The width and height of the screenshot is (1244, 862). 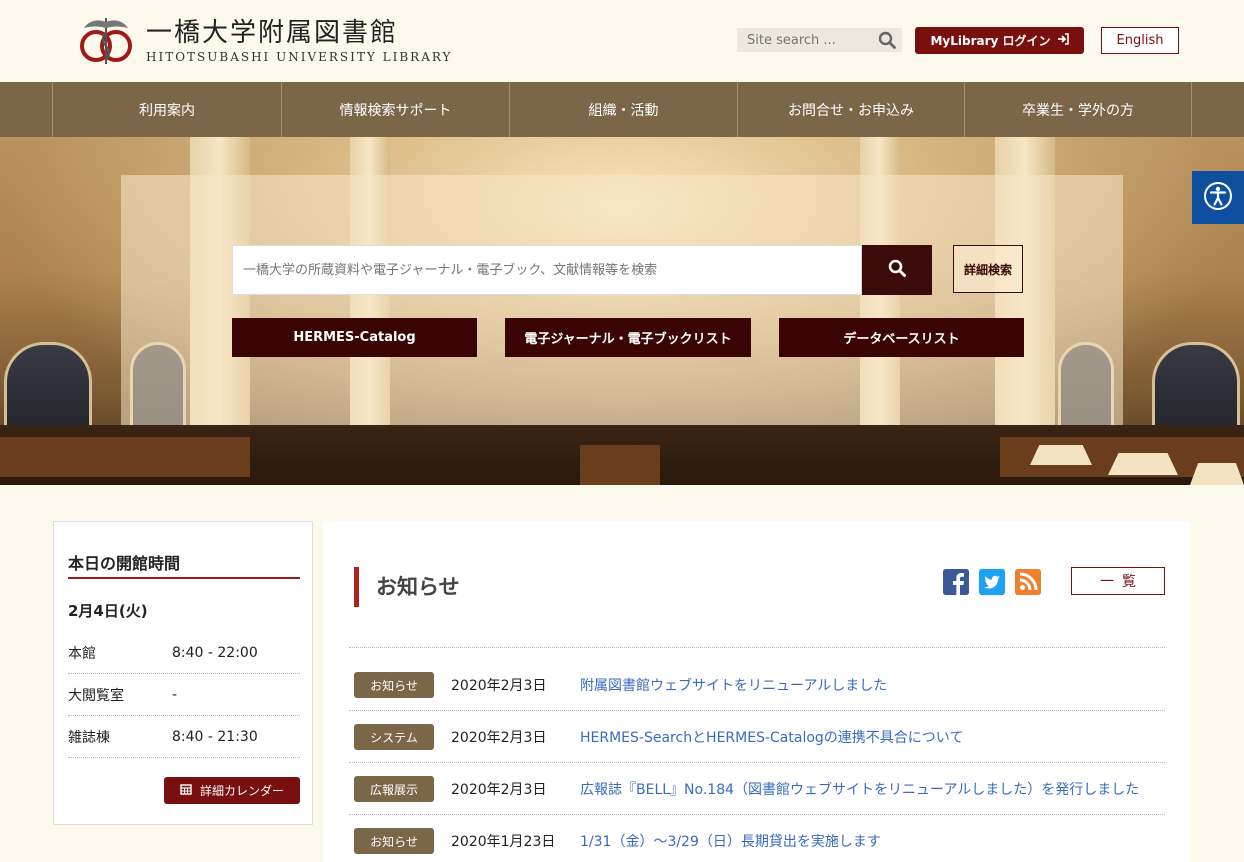 I want to click on news-list-all-button: 一覧, so click(x=1118, y=581).